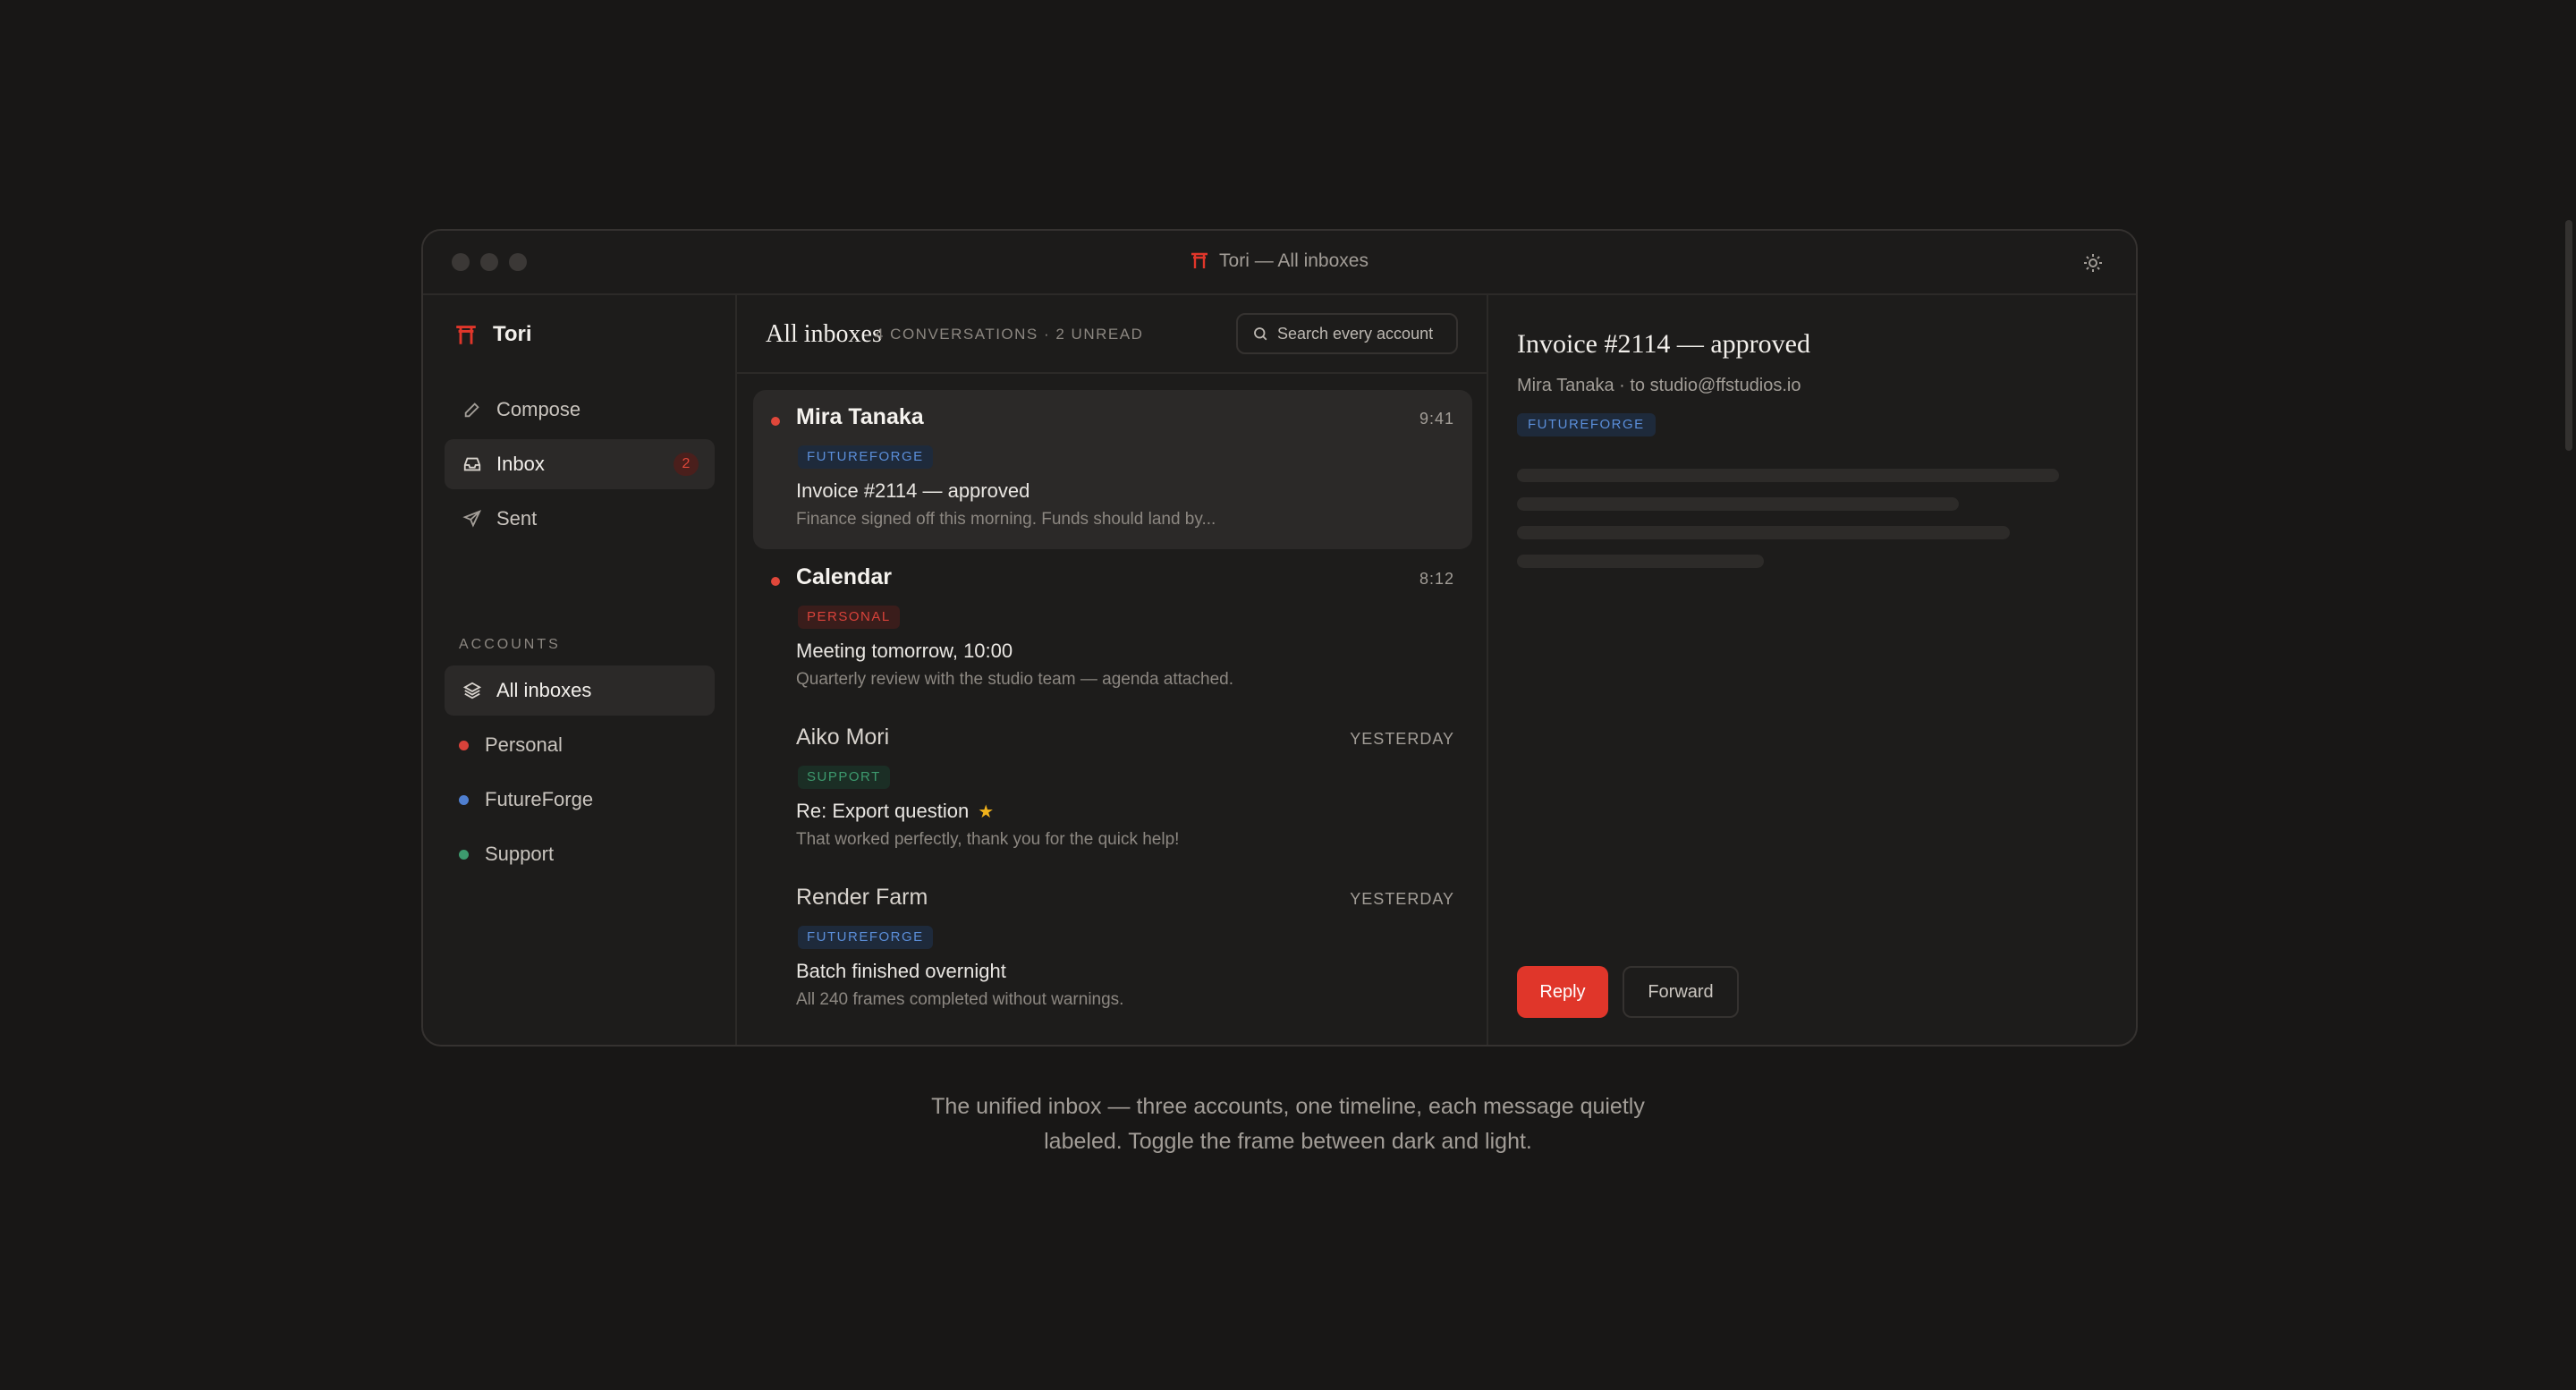 The height and width of the screenshot is (1390, 2576). Describe the element at coordinates (2093, 263) in the screenshot. I see `theme-toggle-sun-icon` at that location.